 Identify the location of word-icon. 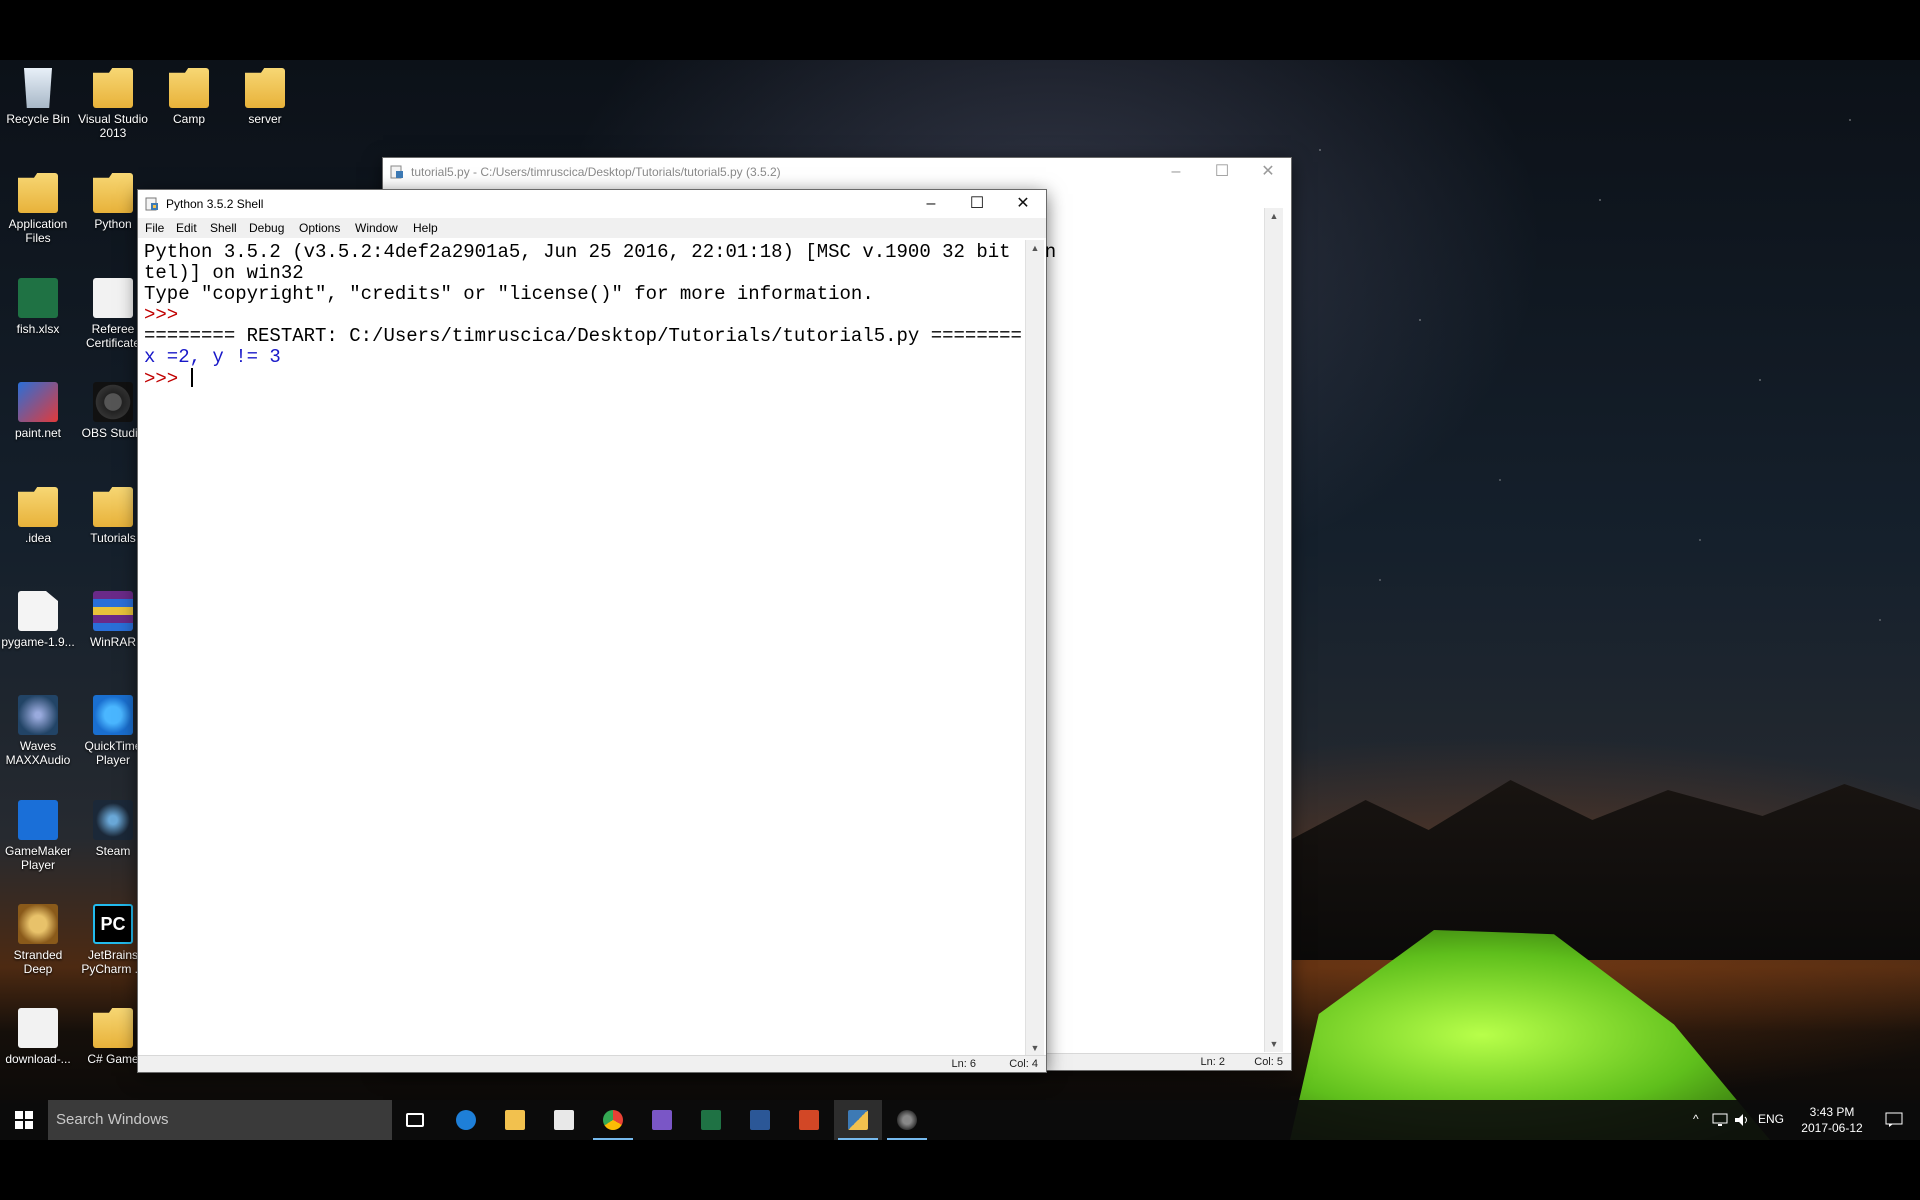
(760, 1120).